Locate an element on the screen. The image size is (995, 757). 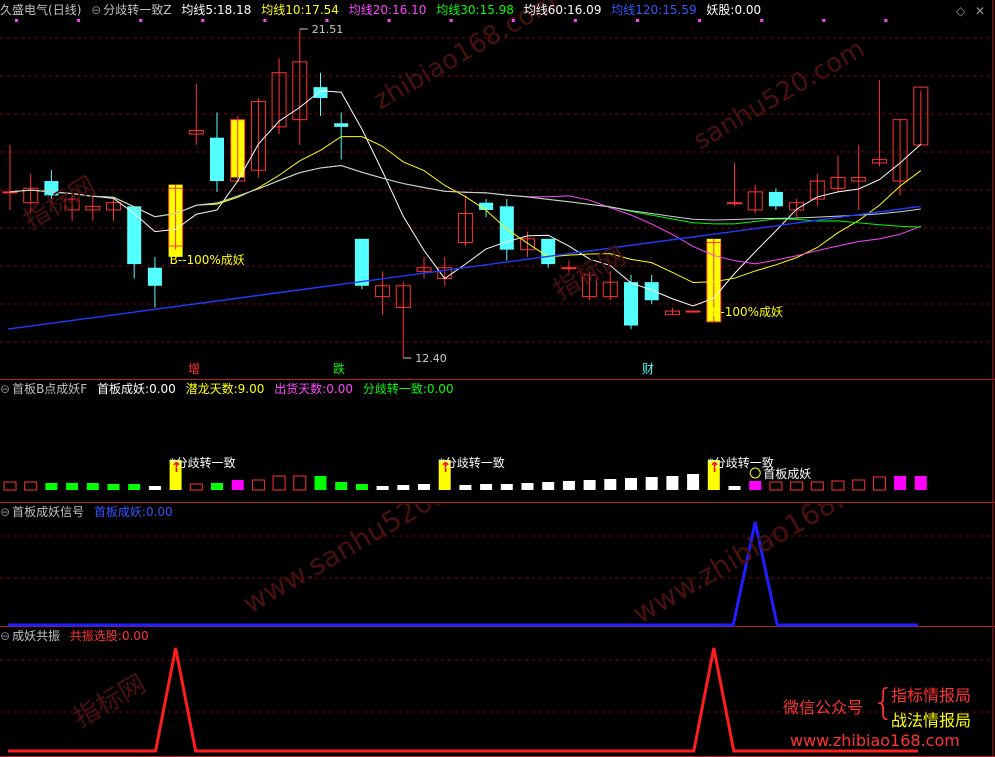
fenqi-label-1: *分歧转一致 is located at coordinates (203, 462).